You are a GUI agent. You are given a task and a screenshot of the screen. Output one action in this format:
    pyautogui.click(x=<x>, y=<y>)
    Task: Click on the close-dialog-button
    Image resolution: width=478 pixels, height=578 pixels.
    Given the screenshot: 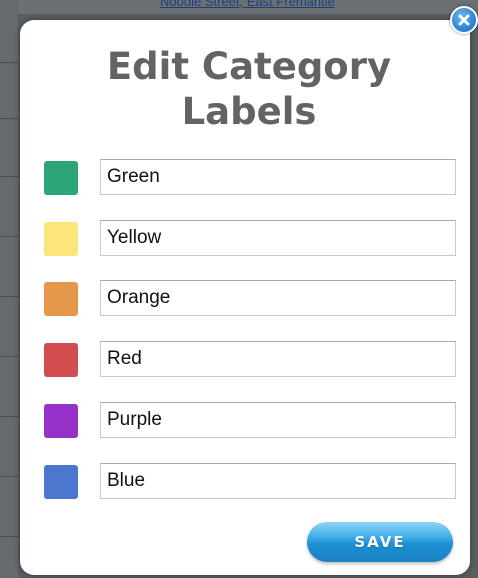 What is the action you would take?
    pyautogui.click(x=464, y=20)
    